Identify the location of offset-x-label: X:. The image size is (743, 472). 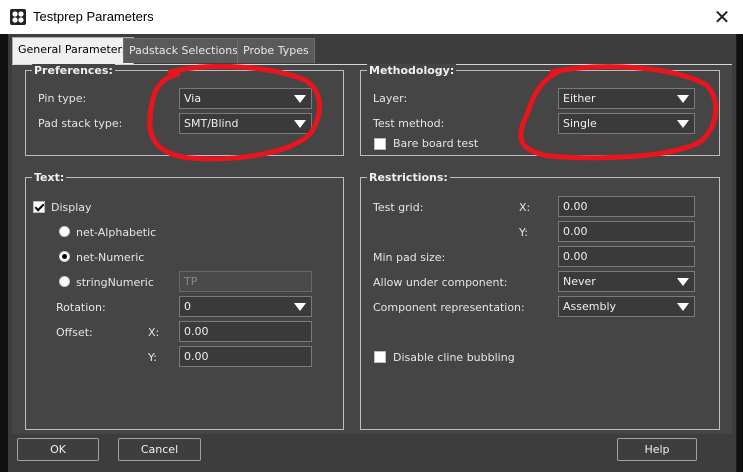
(154, 332).